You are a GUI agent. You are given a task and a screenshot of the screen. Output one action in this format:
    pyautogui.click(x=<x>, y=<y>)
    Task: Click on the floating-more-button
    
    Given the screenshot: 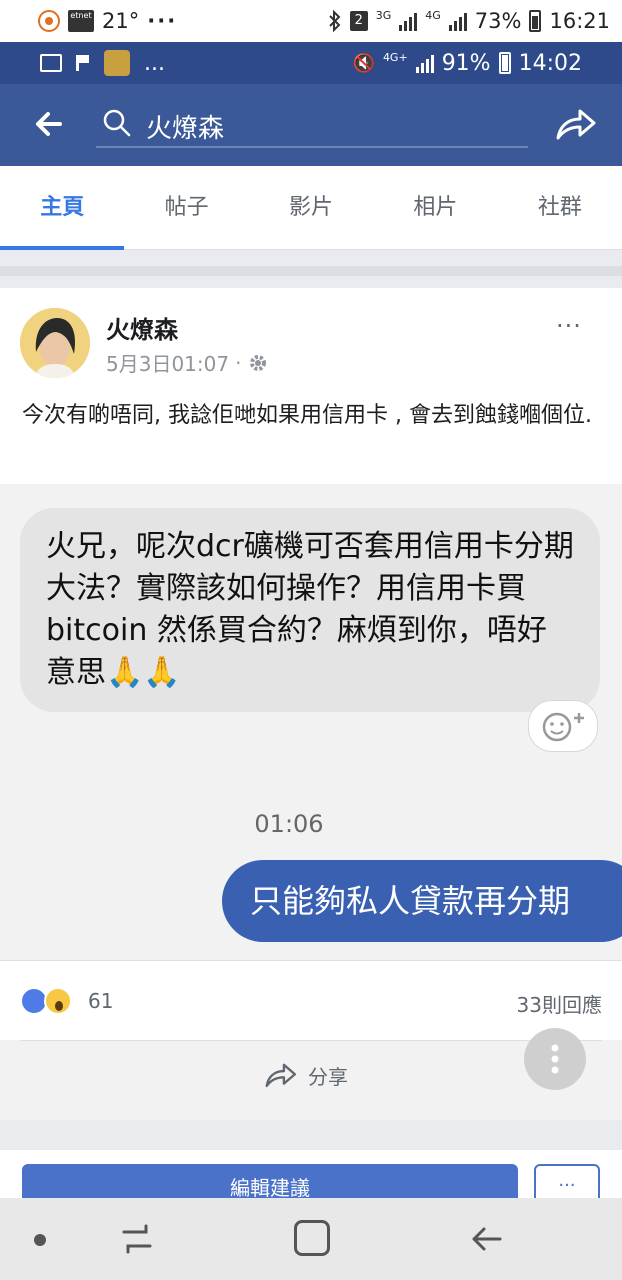 What is the action you would take?
    pyautogui.click(x=555, y=1059)
    